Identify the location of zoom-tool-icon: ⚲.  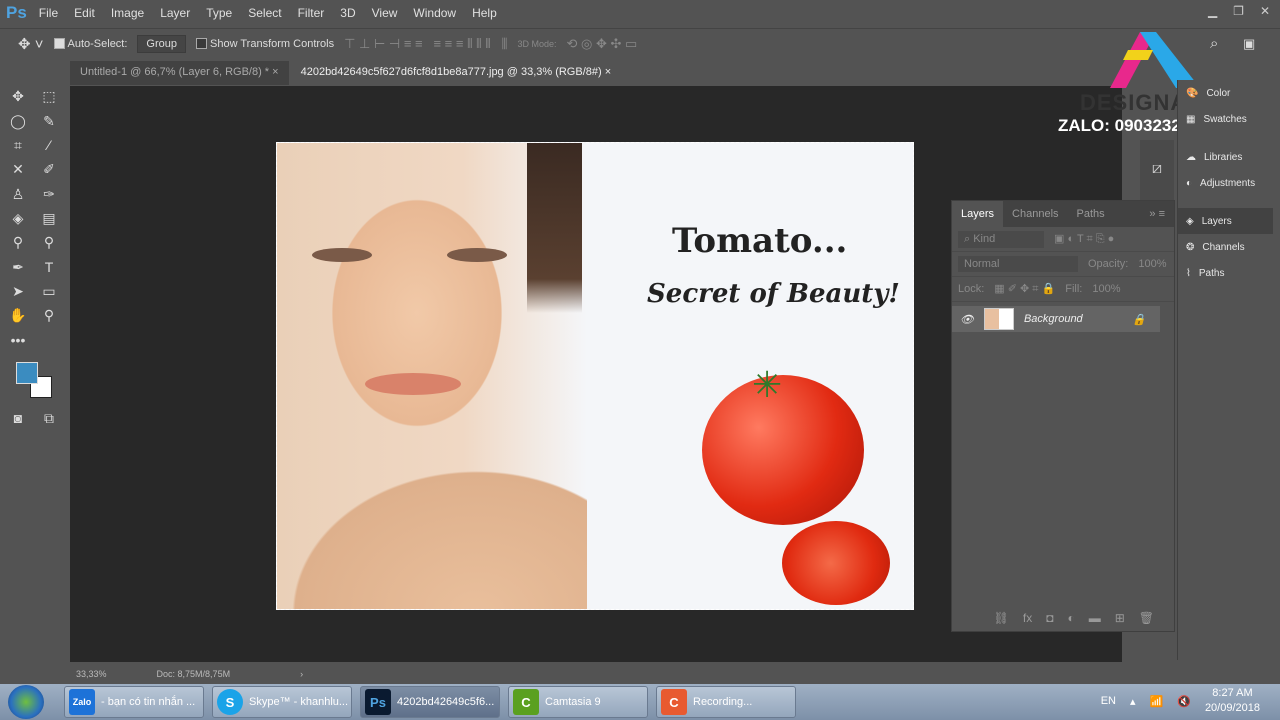
(49, 315).